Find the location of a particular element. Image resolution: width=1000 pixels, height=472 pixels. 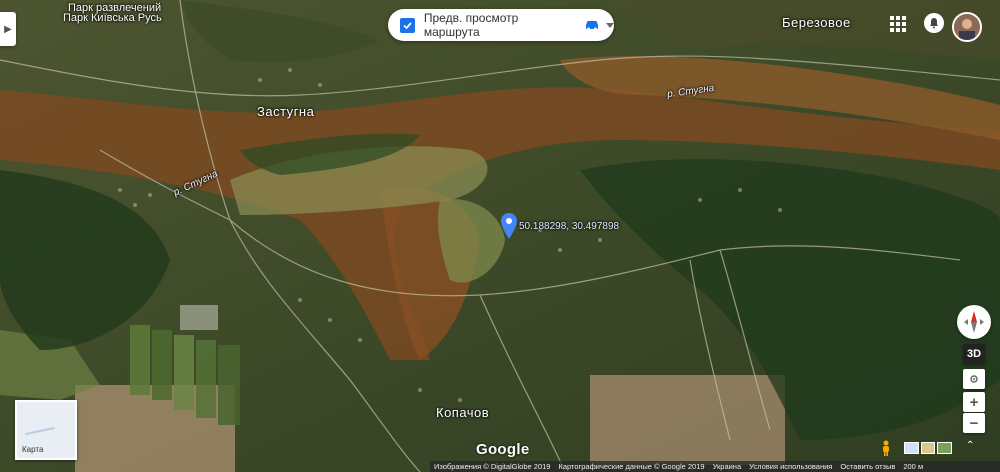

checkbox-icon is located at coordinates (407, 25).